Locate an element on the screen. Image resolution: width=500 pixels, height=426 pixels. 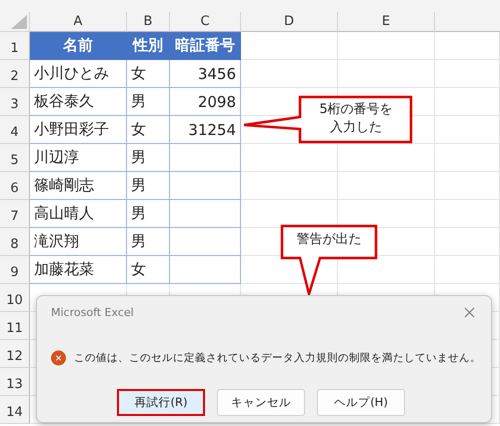
select-all-icon is located at coordinates (19, 22).